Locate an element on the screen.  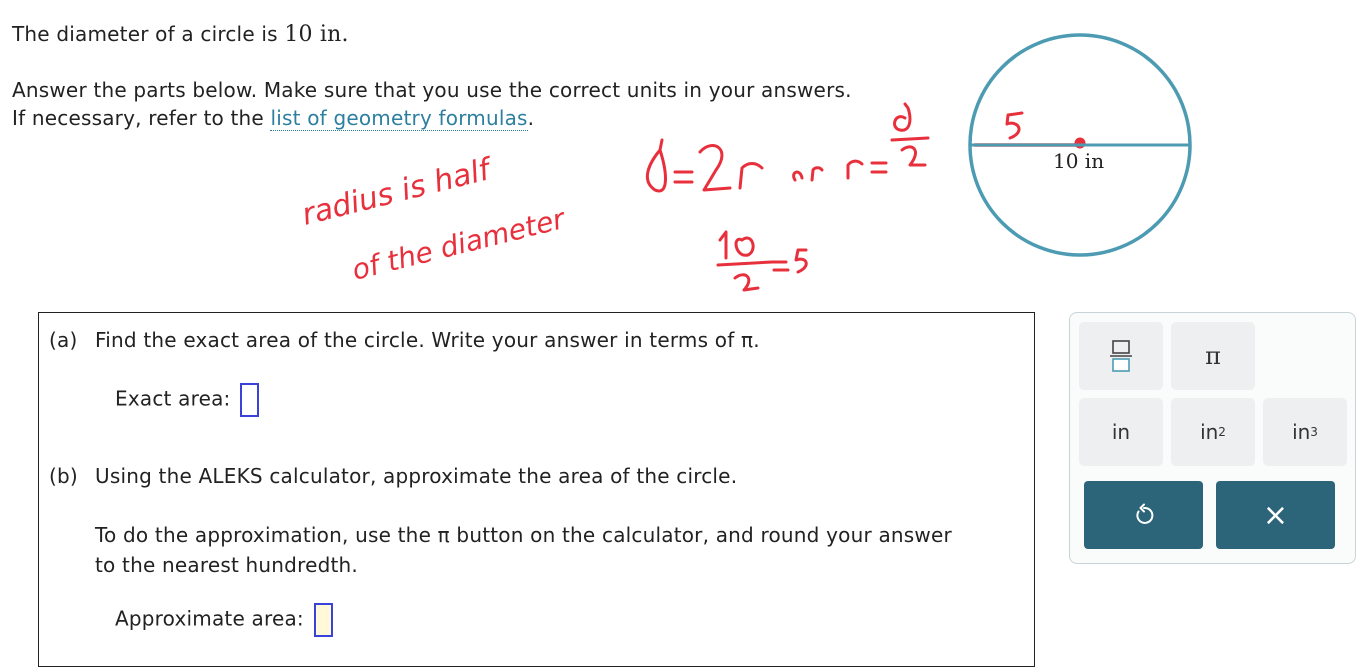
instructions-line2-end: . is located at coordinates (531, 118).